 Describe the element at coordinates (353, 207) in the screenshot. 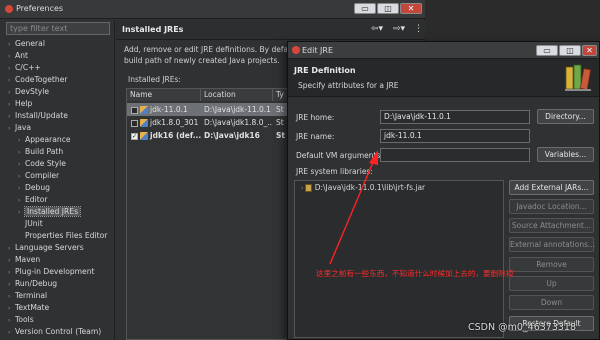

I see `annotation-arrow` at that location.